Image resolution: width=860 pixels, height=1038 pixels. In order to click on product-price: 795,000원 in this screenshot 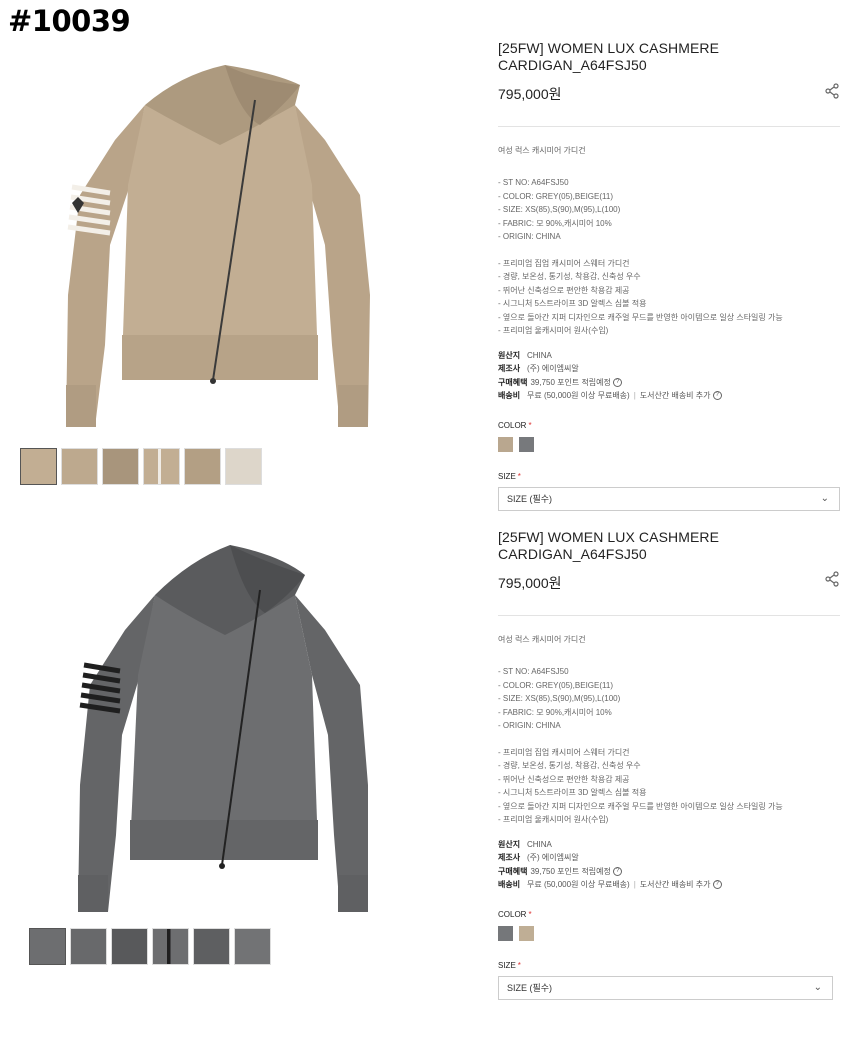, I will do `click(530, 94)`.